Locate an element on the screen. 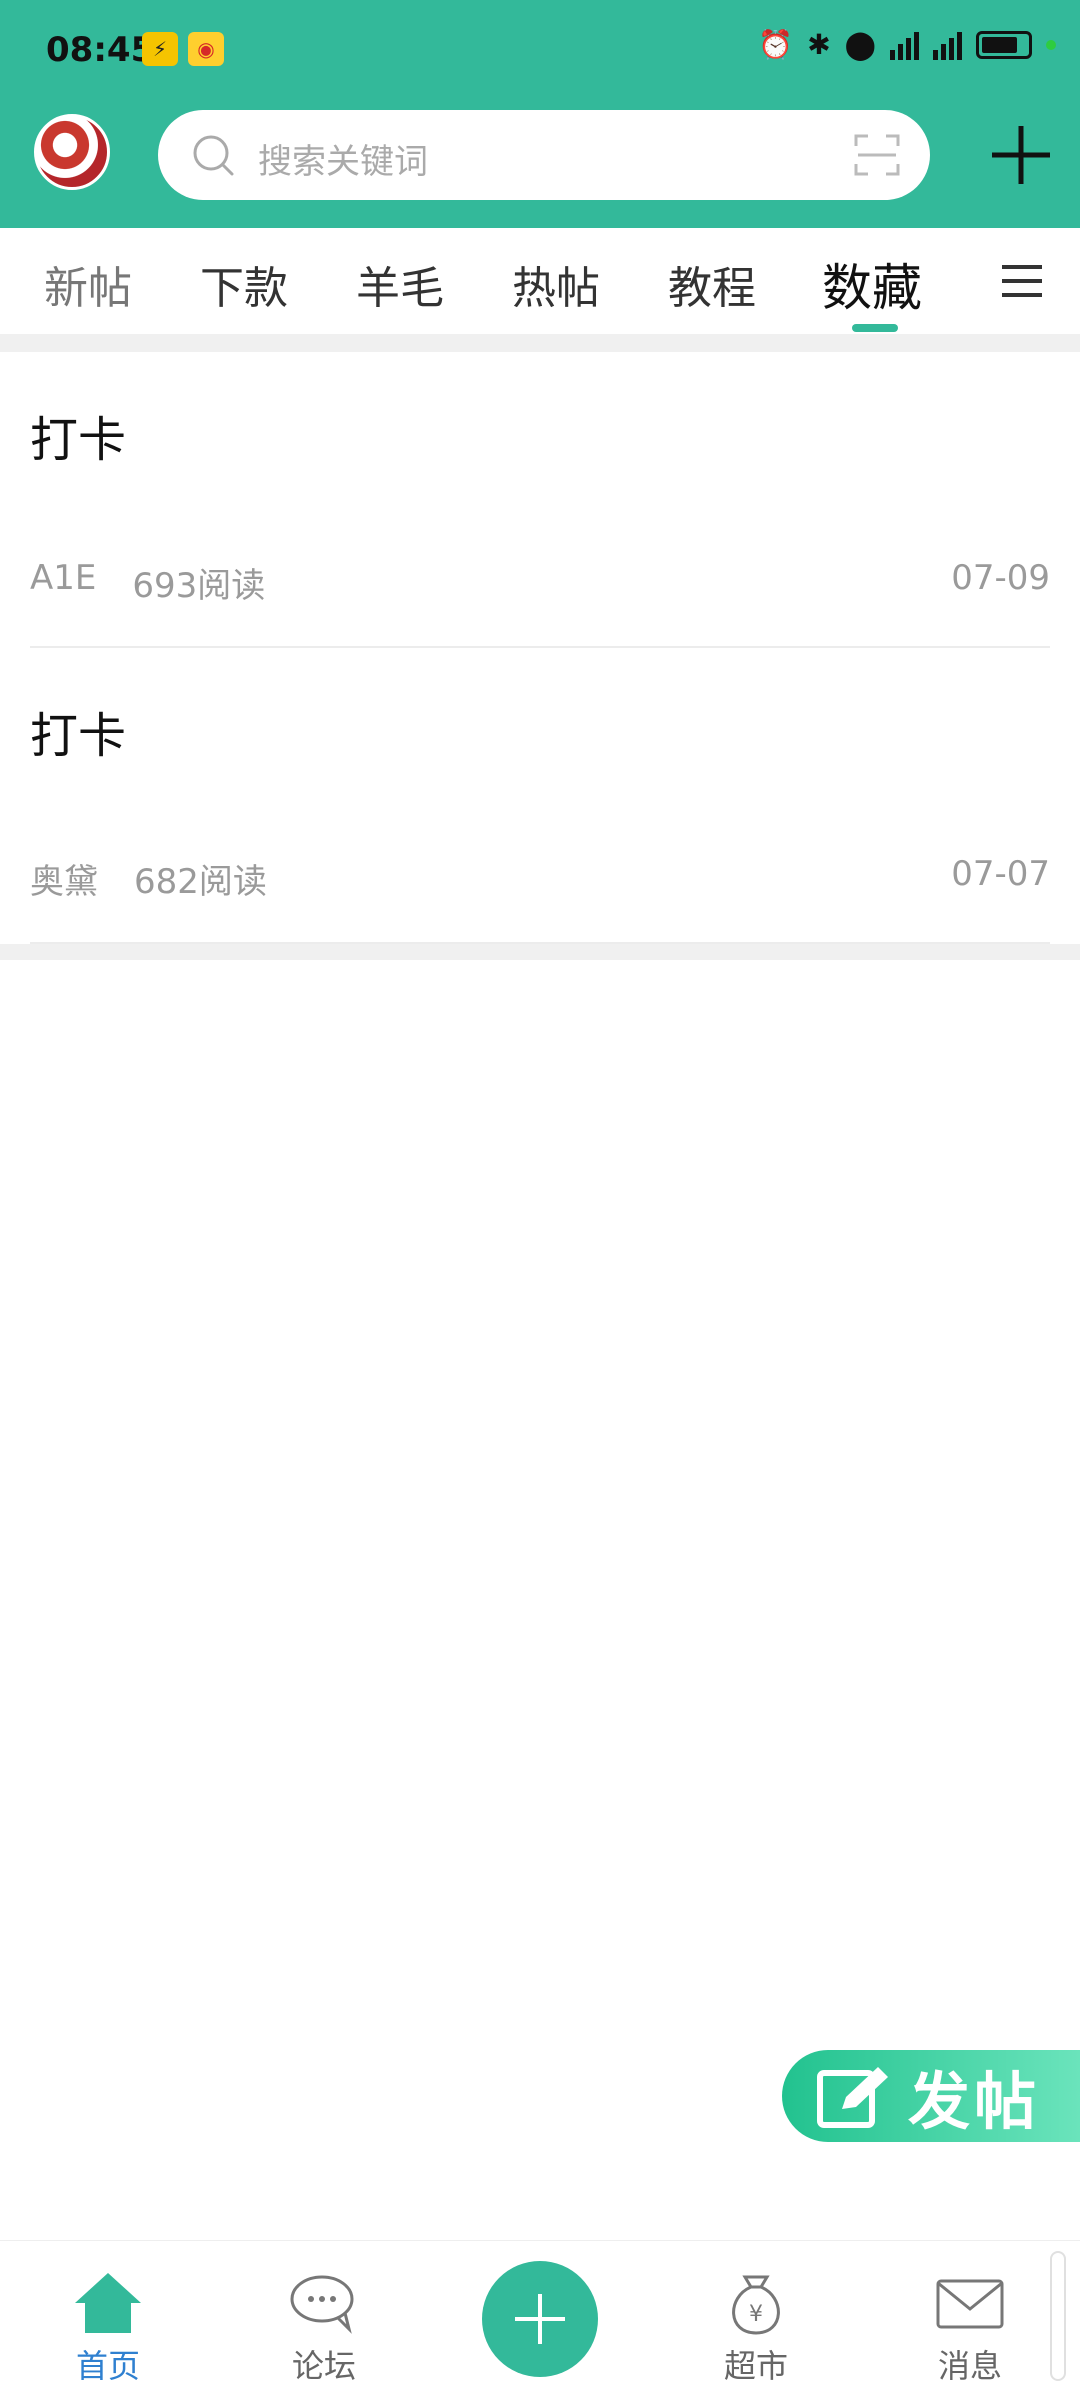 This screenshot has width=1080, height=2400. nav-home-label: 首页 is located at coordinates (107, 2366).